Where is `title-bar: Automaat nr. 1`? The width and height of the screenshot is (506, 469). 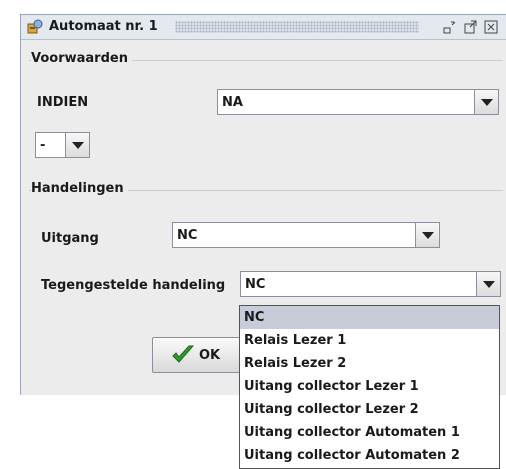
title-bar: Automaat nr. 1 is located at coordinates (263, 27).